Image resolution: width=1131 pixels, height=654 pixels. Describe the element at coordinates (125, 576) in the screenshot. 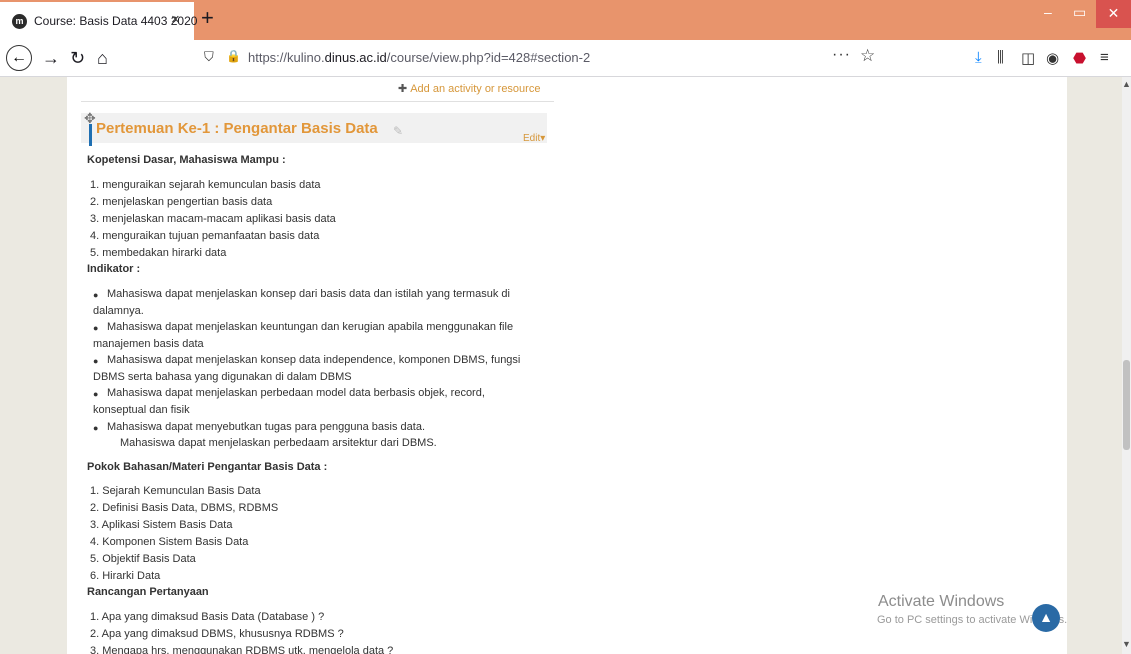

I see `list-item: 6. Hirarki Data` at that location.